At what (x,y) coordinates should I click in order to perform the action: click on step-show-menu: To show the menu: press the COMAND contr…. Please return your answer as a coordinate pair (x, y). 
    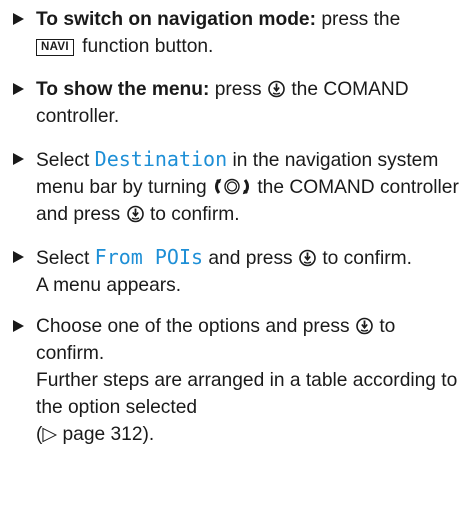
    Looking at the image, I should click on (235, 103).